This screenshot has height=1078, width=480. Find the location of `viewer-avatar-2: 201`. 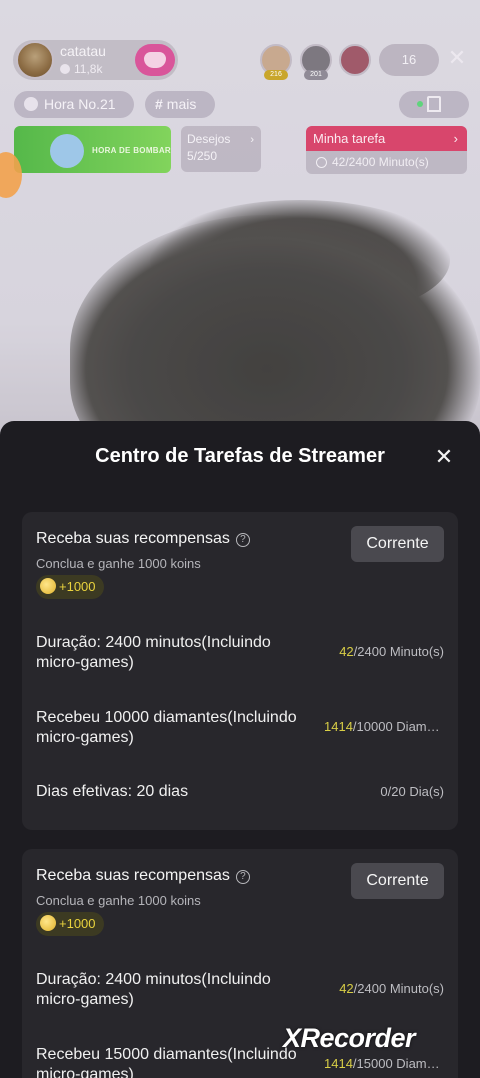

viewer-avatar-2: 201 is located at coordinates (316, 62).